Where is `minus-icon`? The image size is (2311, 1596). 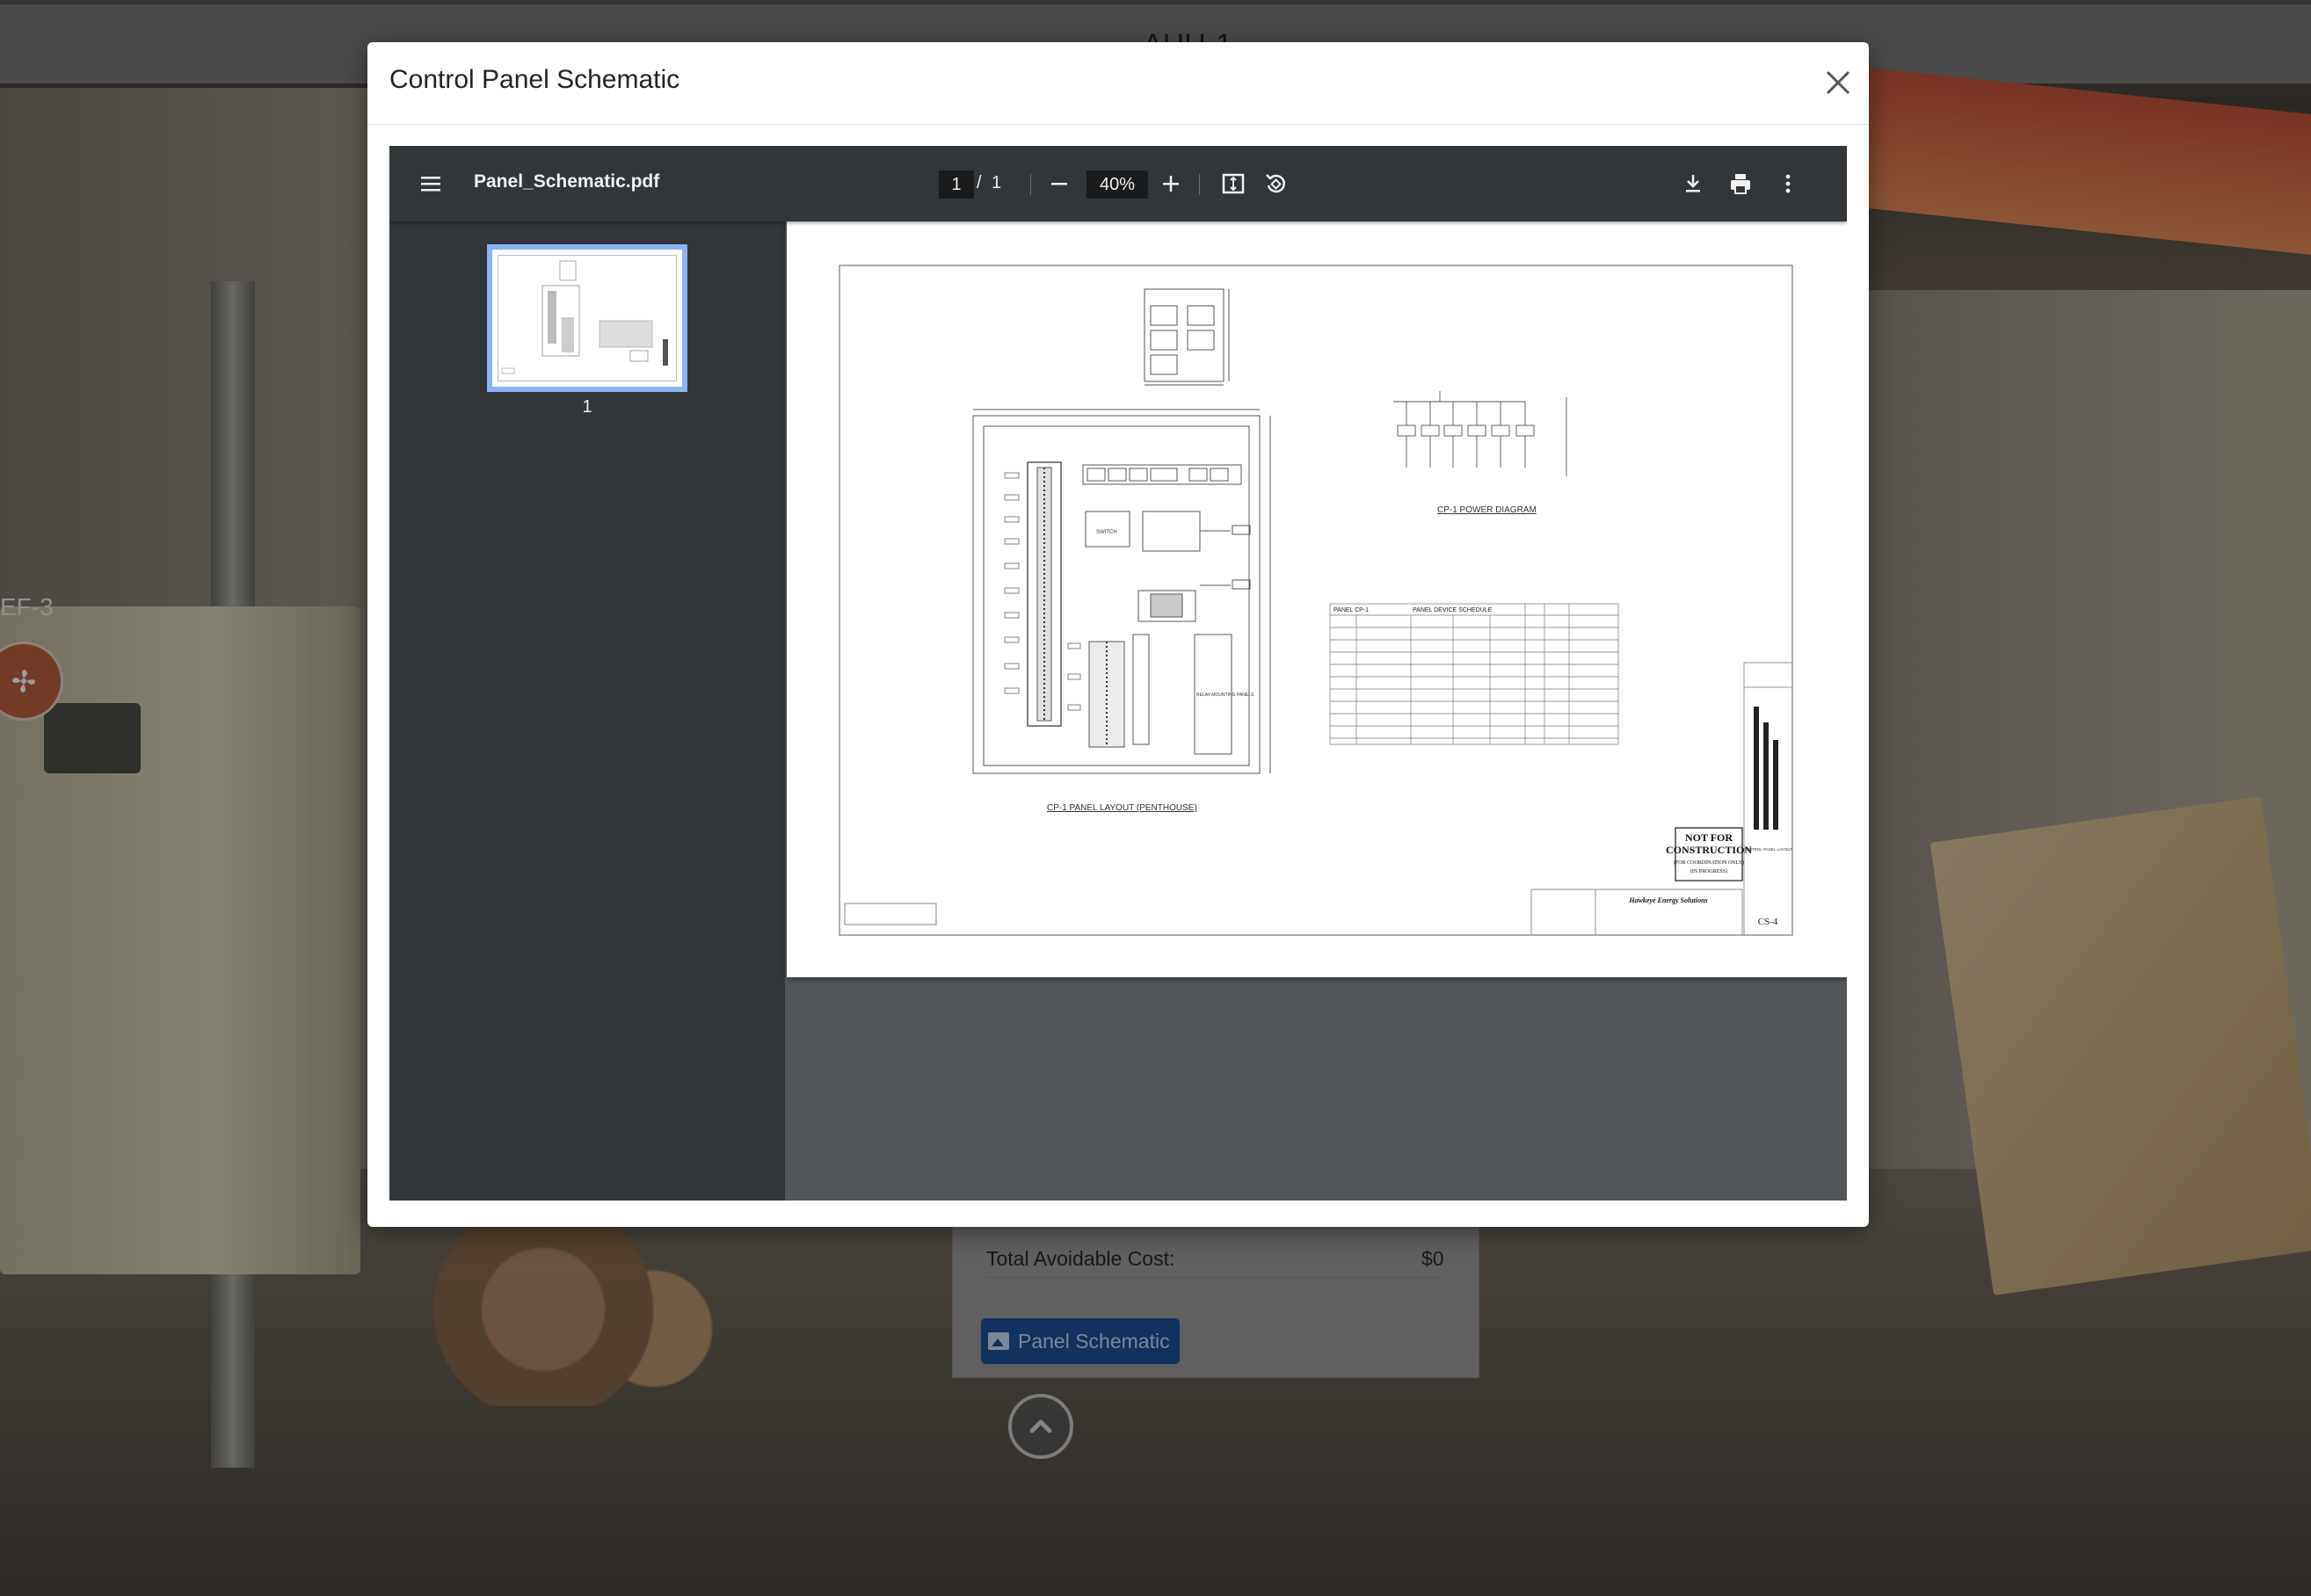
minus-icon is located at coordinates (1059, 184).